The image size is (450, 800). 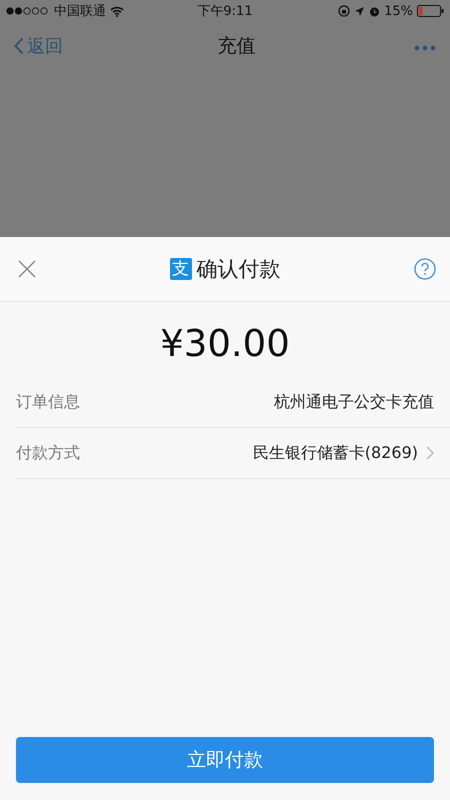 I want to click on battery-percent: 15%, so click(x=398, y=11).